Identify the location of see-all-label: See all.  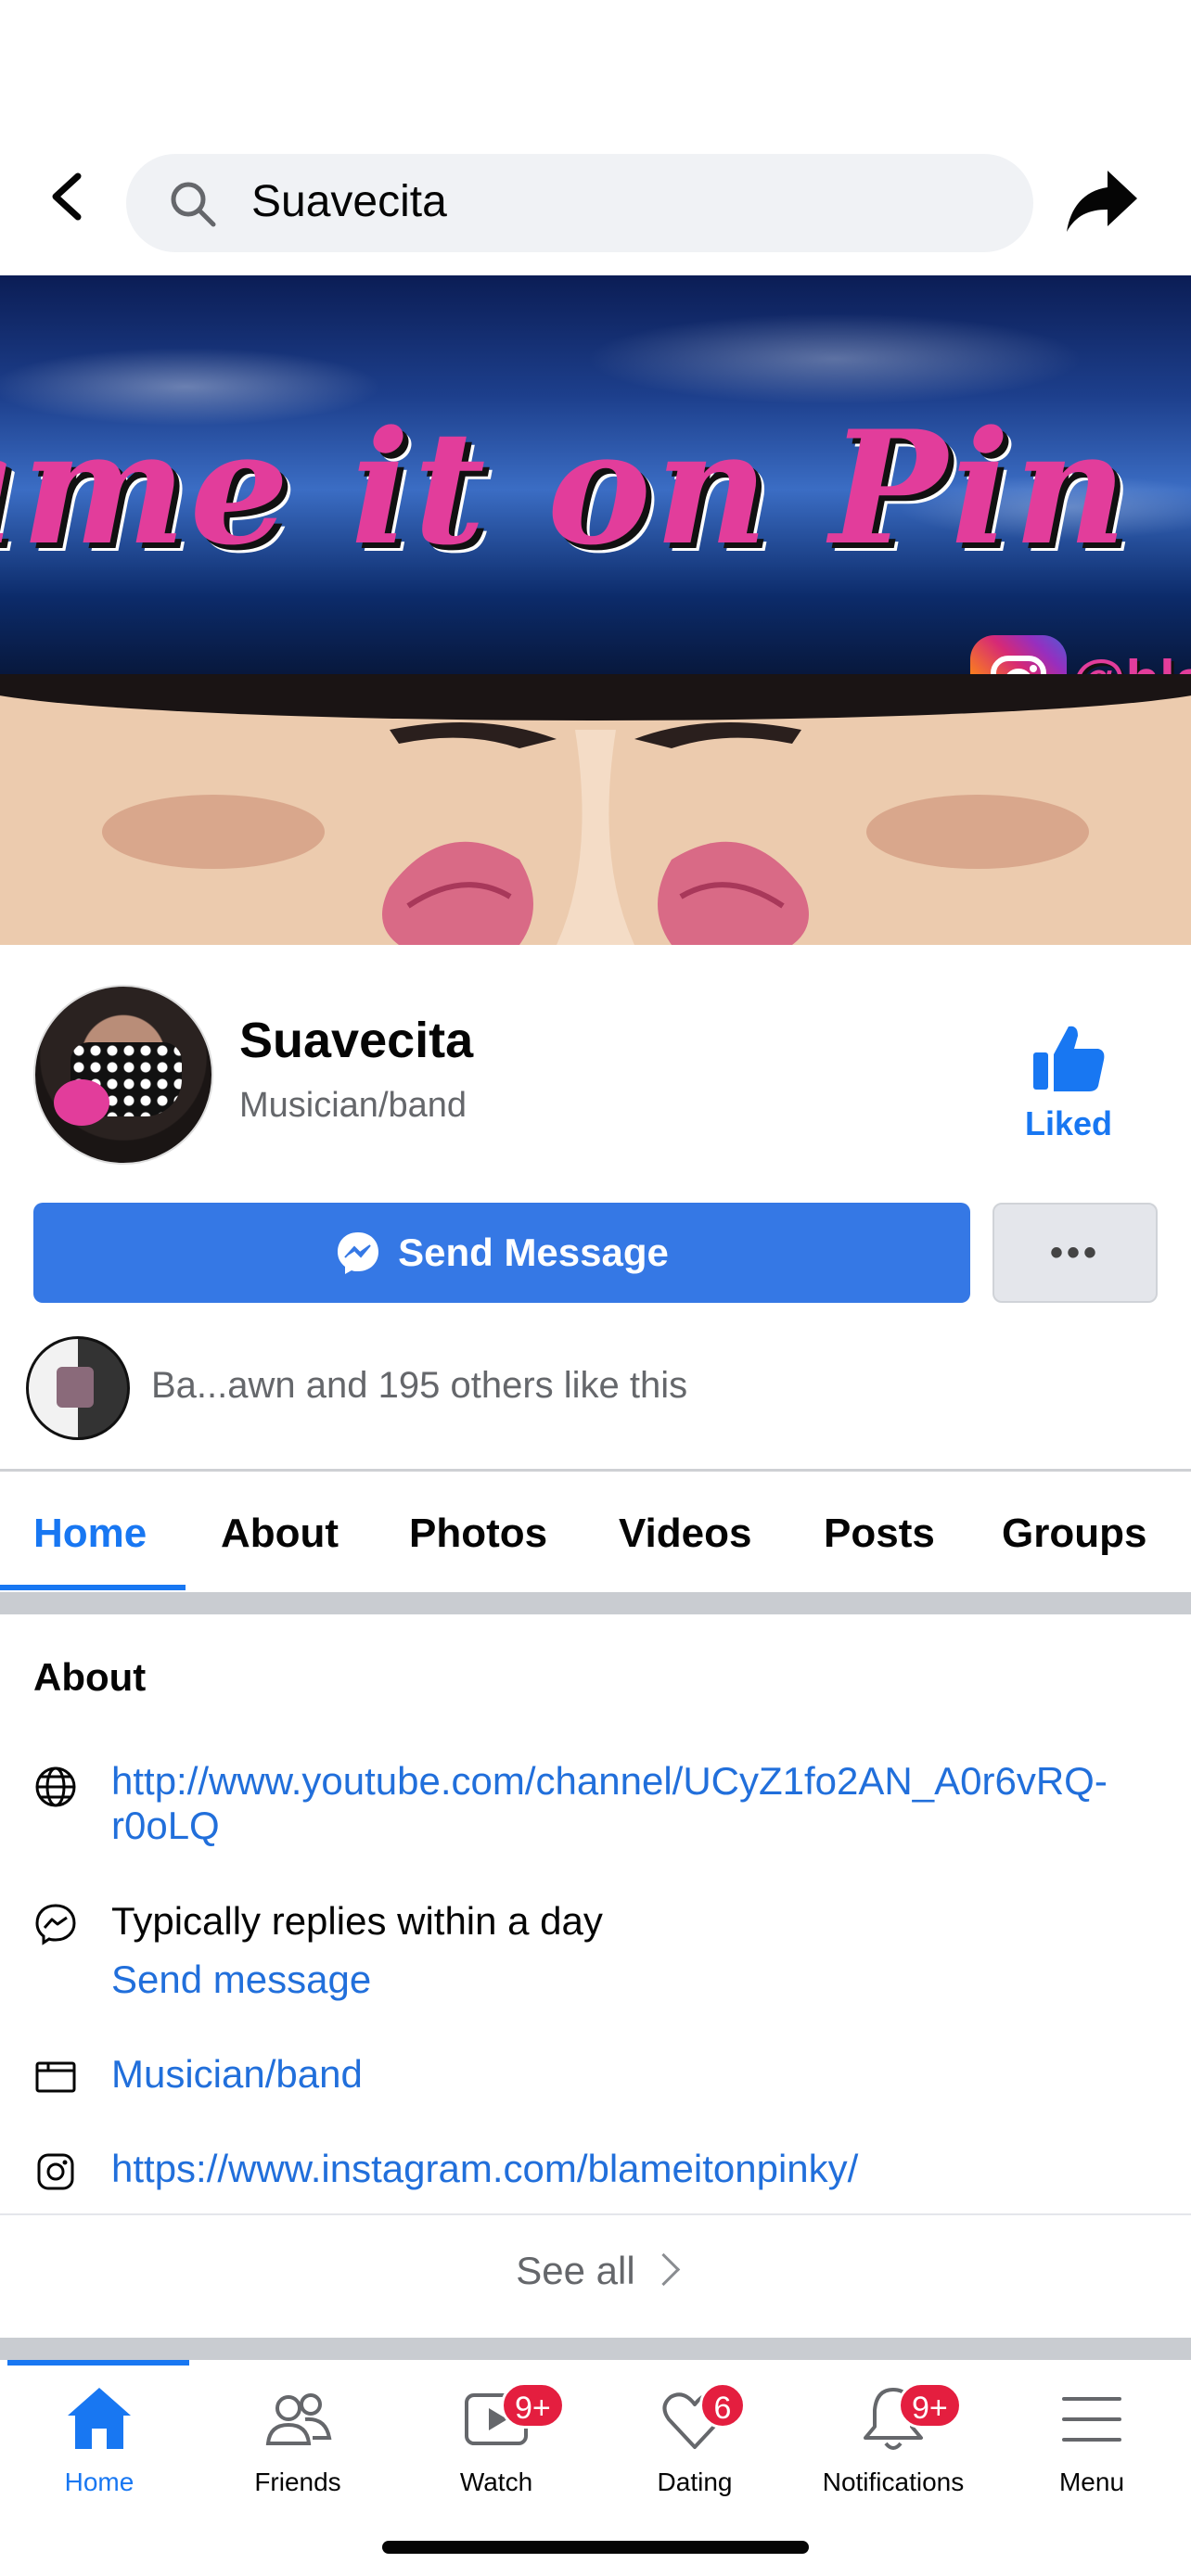
(575, 2271).